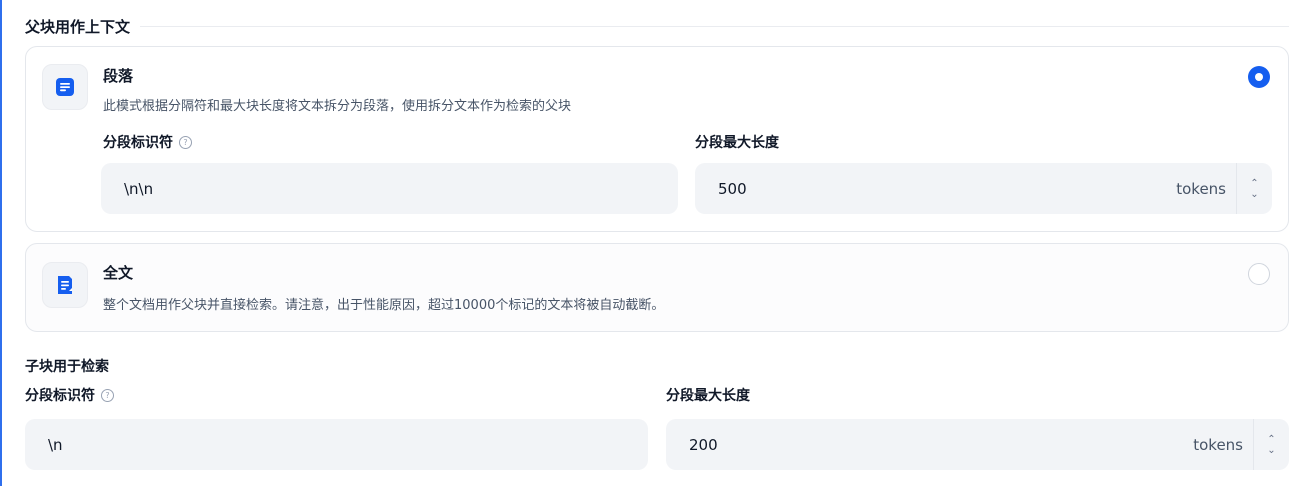 The width and height of the screenshot is (1303, 486). Describe the element at coordinates (65, 87) in the screenshot. I see `paragraph-icon` at that location.